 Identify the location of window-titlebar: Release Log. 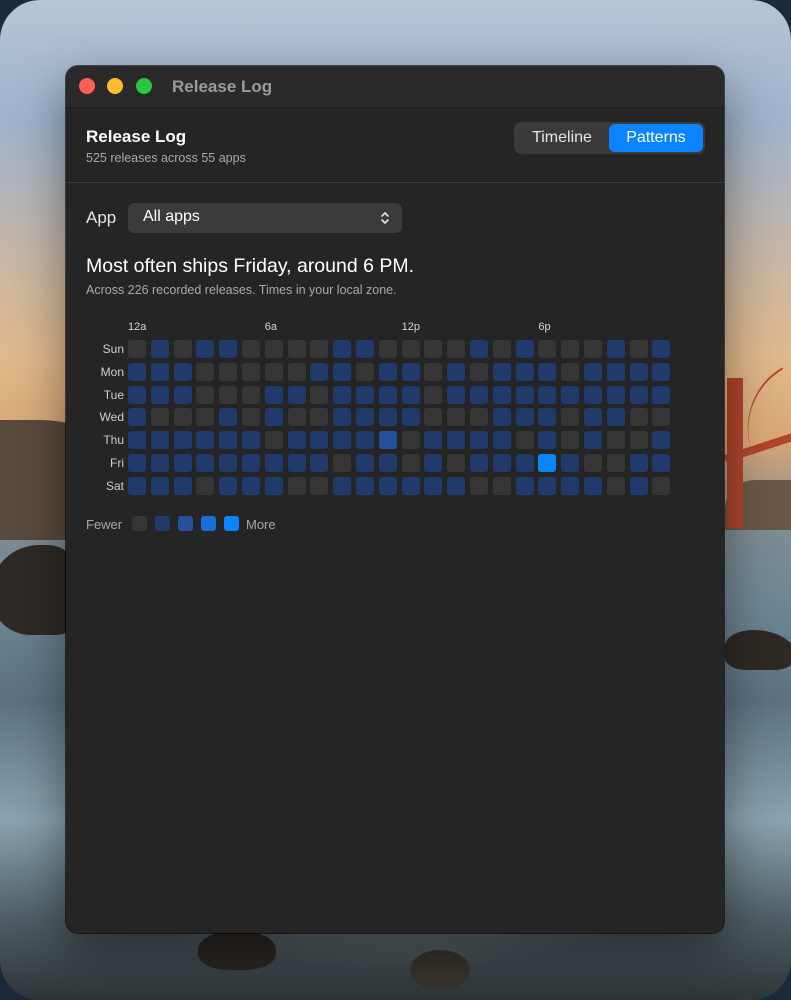
(395, 87).